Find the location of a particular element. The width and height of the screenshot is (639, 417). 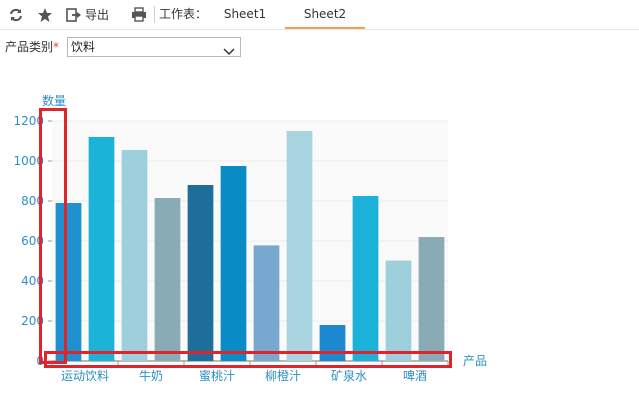

x-tick-label: 运动饮料 is located at coordinates (85, 376).